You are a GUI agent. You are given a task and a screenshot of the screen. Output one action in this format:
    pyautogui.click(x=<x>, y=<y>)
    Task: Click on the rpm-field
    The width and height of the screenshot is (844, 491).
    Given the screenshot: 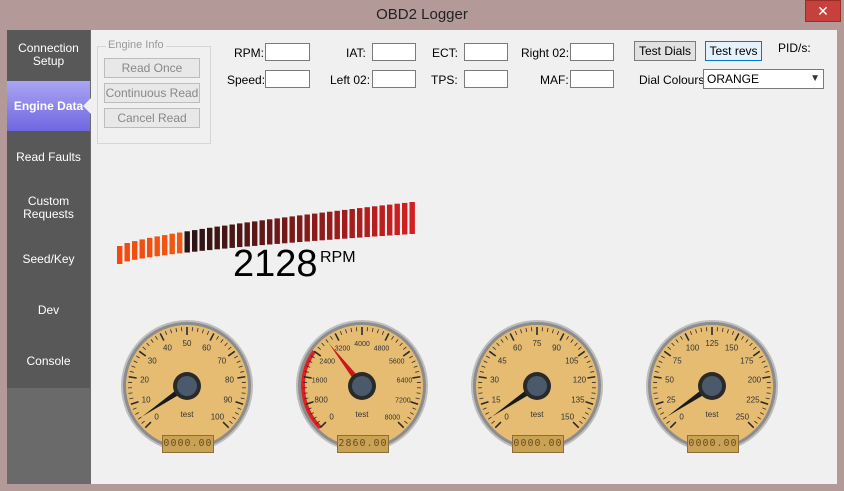 What is the action you would take?
    pyautogui.click(x=287, y=52)
    